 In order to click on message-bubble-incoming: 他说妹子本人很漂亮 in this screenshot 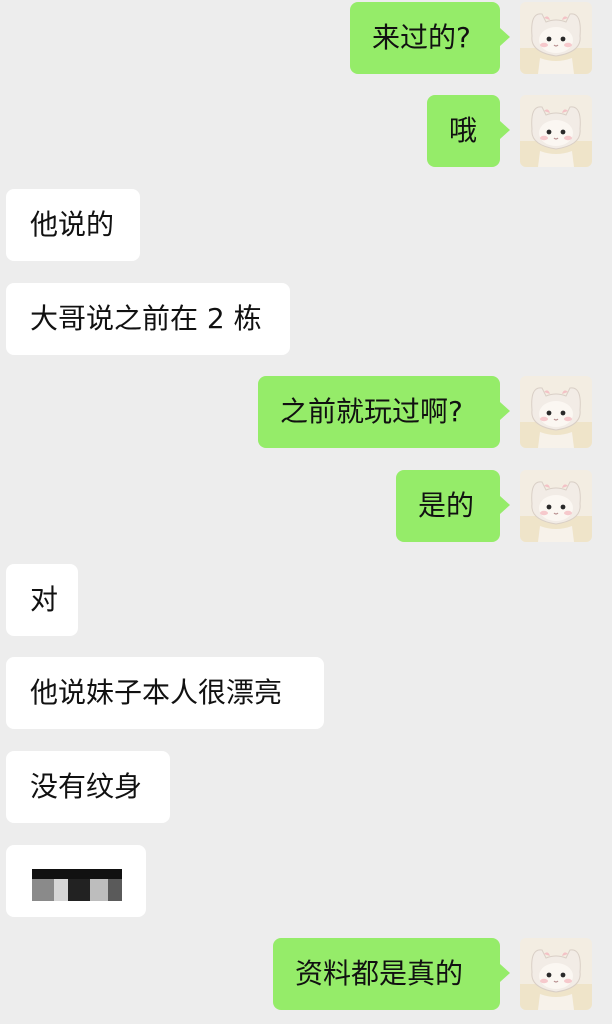, I will do `click(165, 693)`.